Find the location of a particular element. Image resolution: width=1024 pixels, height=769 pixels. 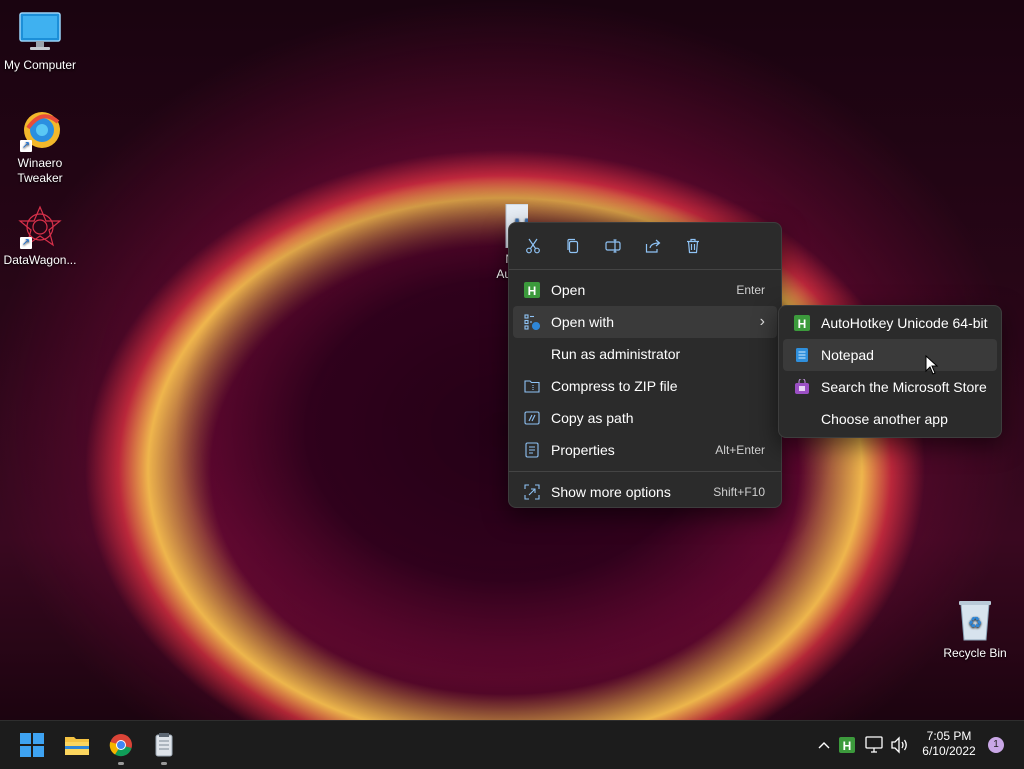

menu-item-label: Open is located at coordinates (568, 290).